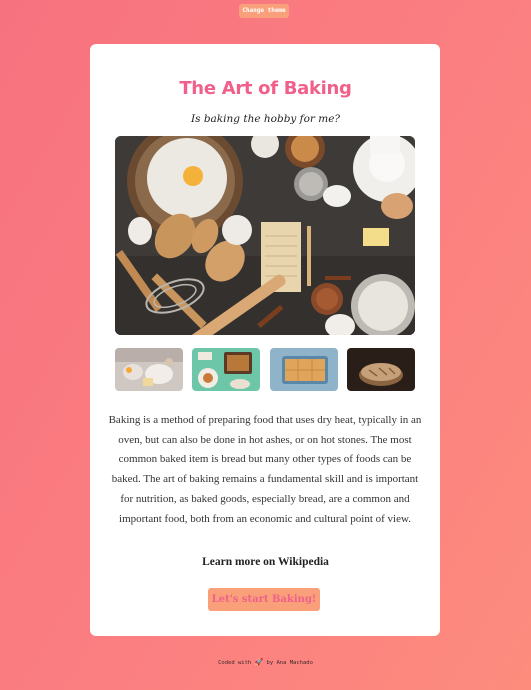 Image resolution: width=531 pixels, height=690 pixels. What do you see at coordinates (265, 119) in the screenshot?
I see `page-subtitle: Is baking the hobby for me?` at bounding box center [265, 119].